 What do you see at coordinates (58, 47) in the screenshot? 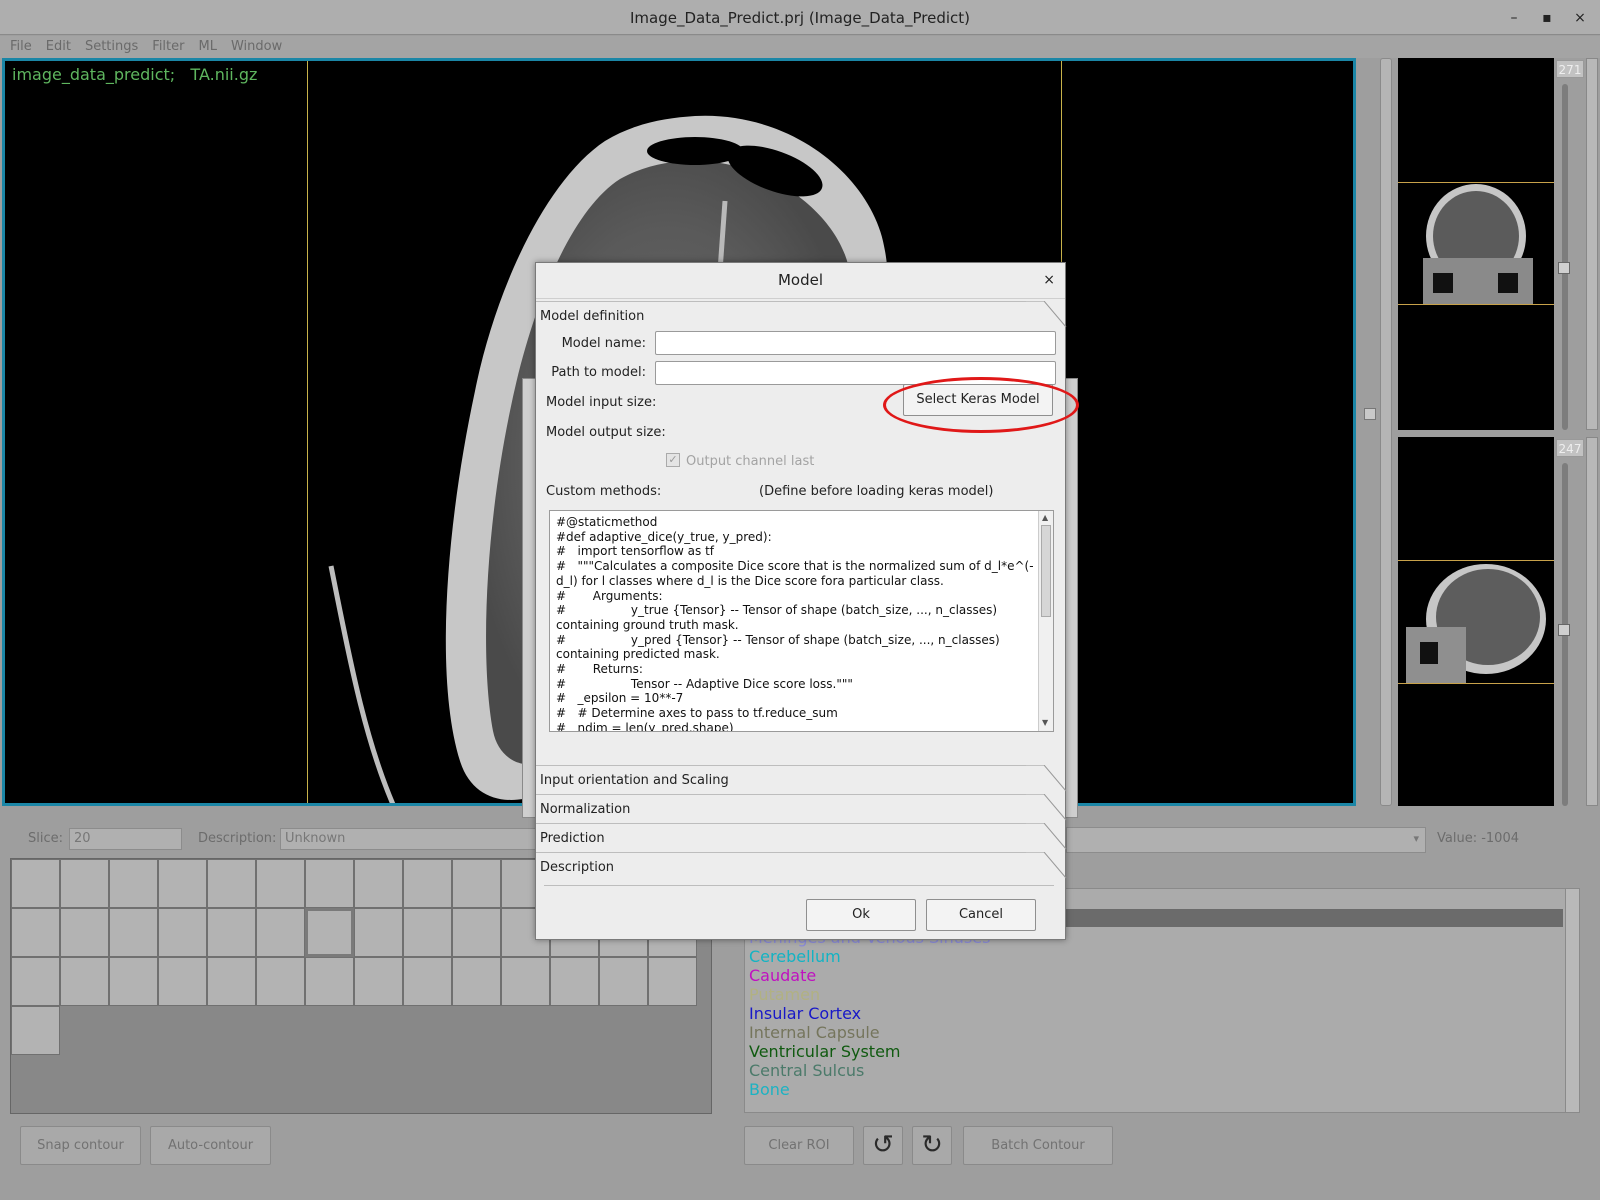
I see `menu-edit: Edit` at bounding box center [58, 47].